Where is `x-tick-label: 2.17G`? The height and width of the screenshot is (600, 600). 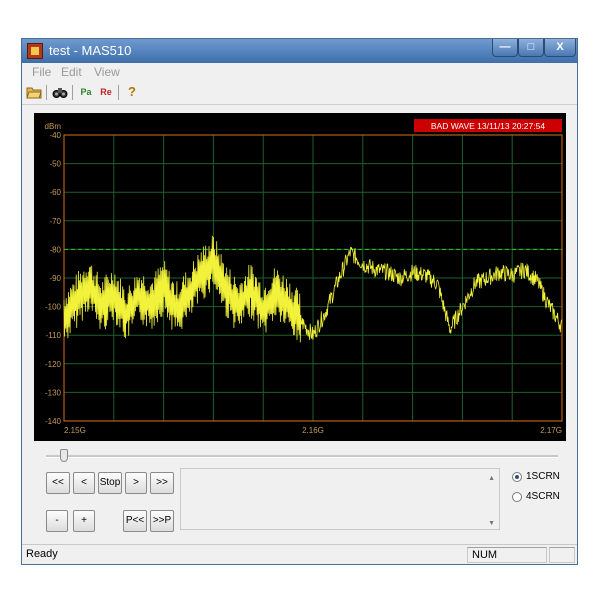
x-tick-label: 2.17G is located at coordinates (551, 430).